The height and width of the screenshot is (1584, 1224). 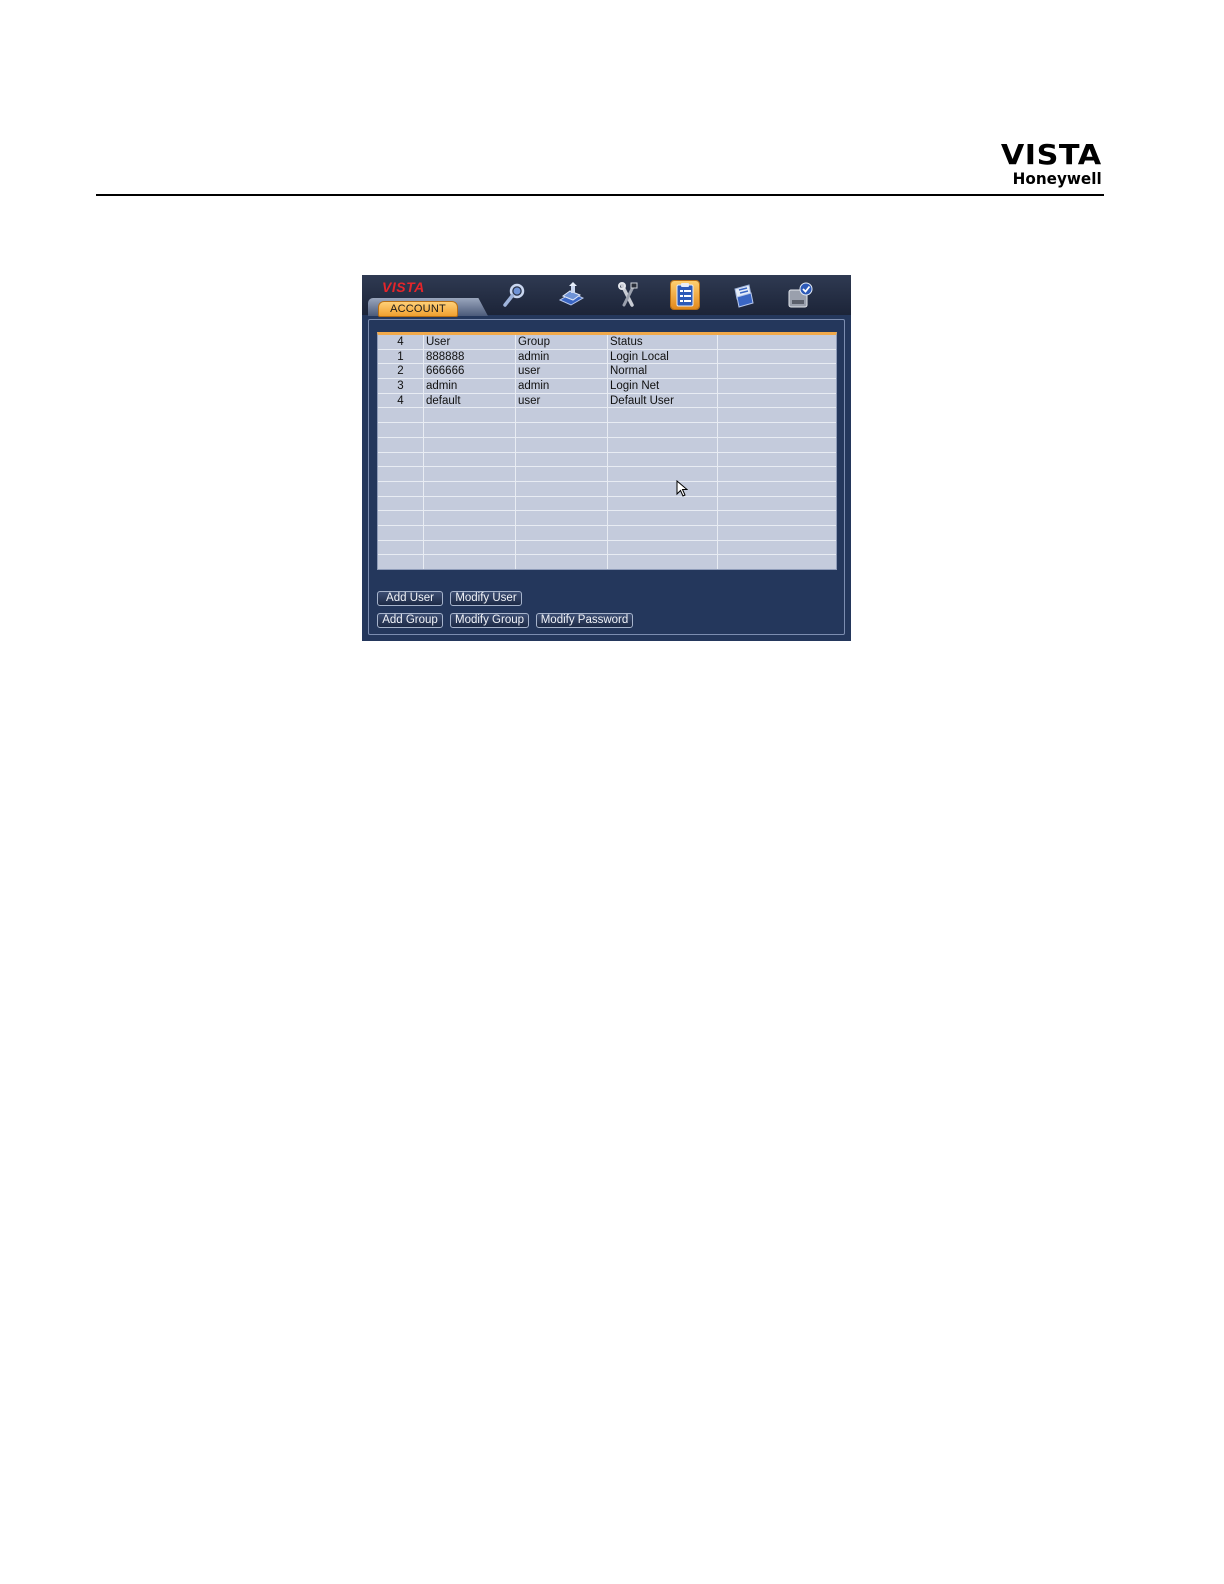 What do you see at coordinates (663, 356) in the screenshot?
I see `row-status: Login Local` at bounding box center [663, 356].